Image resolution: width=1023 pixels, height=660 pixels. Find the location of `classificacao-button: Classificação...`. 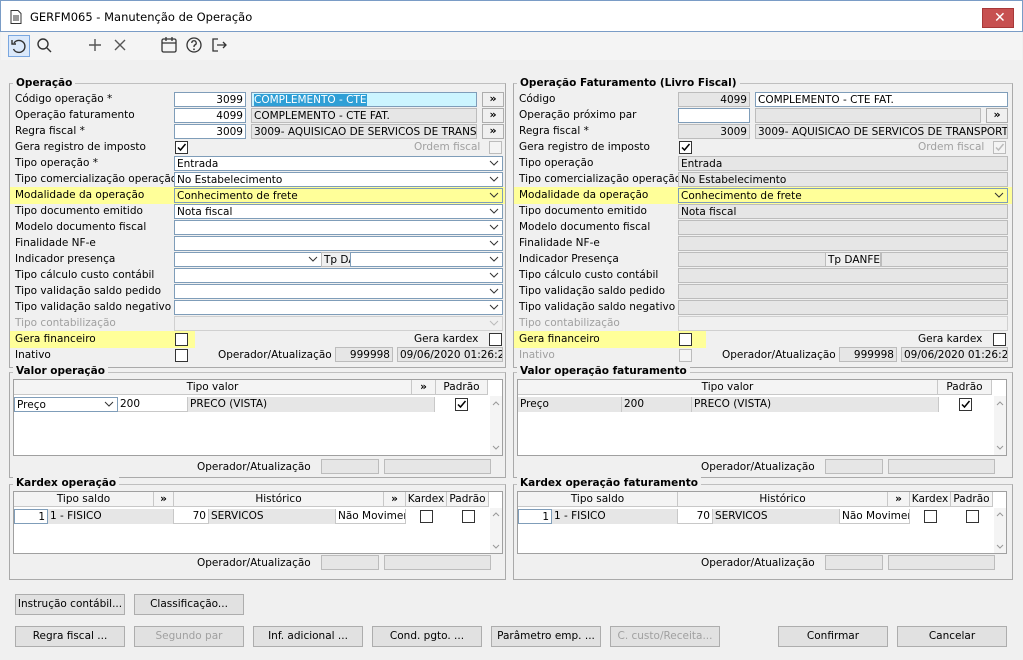

classificacao-button: Classificação... is located at coordinates (189, 604).